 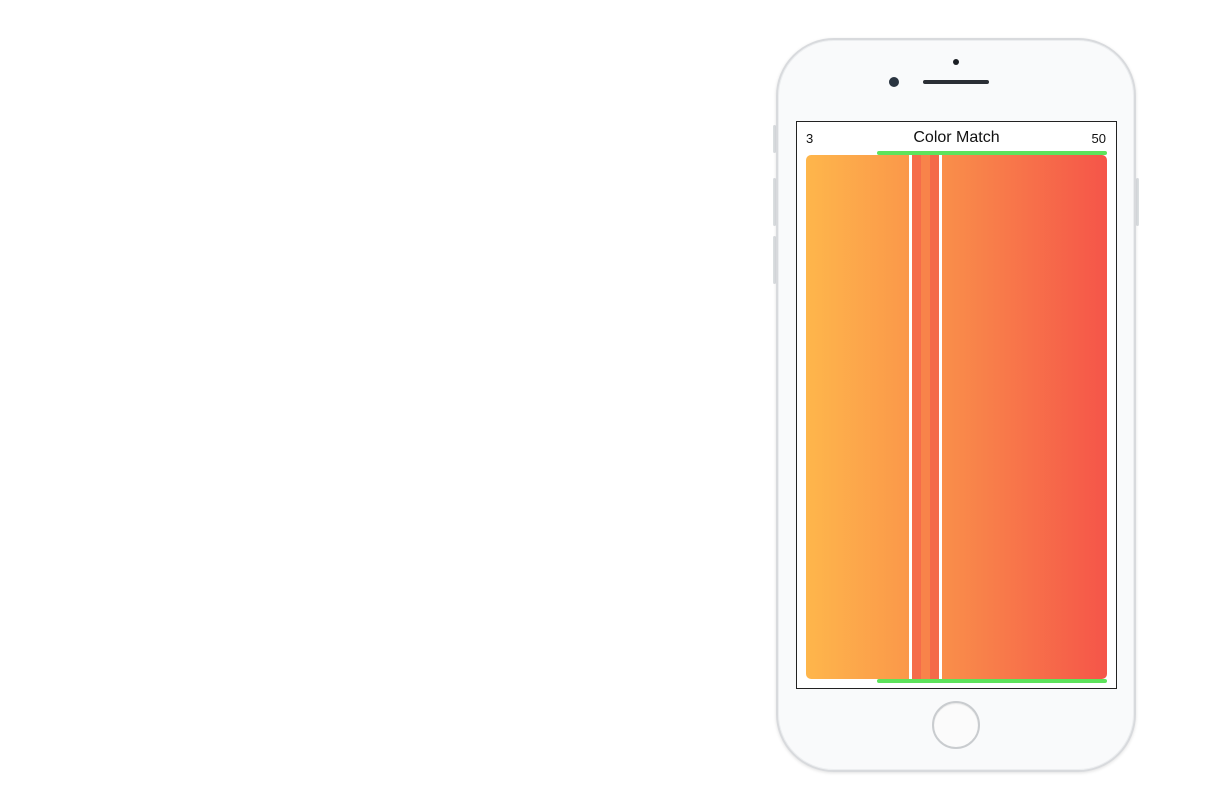 I want to click on target-color-stripe-center, so click(x=925, y=417).